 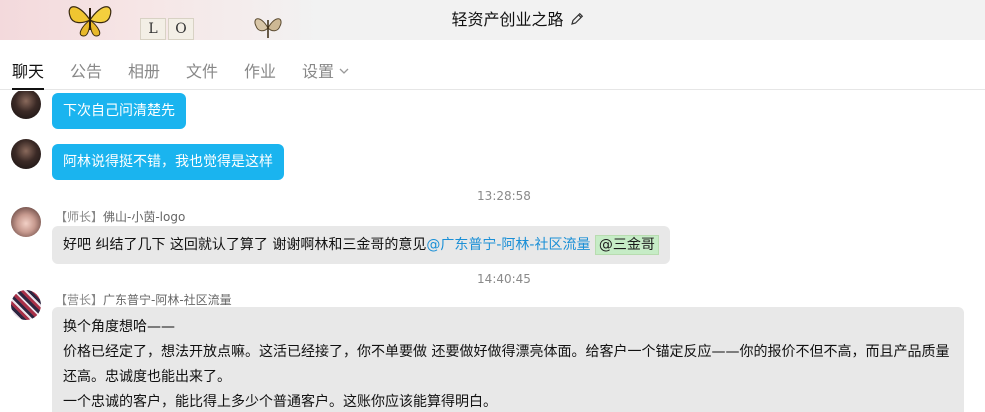 I want to click on sender-name: 佛山-小茵-logo, so click(x=144, y=217).